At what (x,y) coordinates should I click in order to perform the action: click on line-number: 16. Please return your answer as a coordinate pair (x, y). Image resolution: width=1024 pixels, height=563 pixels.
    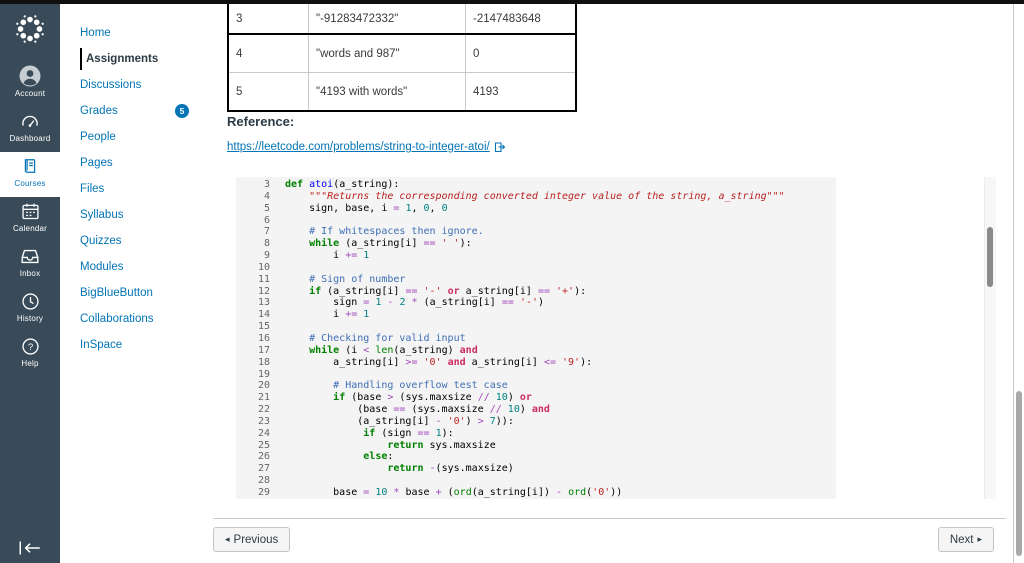
    Looking at the image, I should click on (263, 338).